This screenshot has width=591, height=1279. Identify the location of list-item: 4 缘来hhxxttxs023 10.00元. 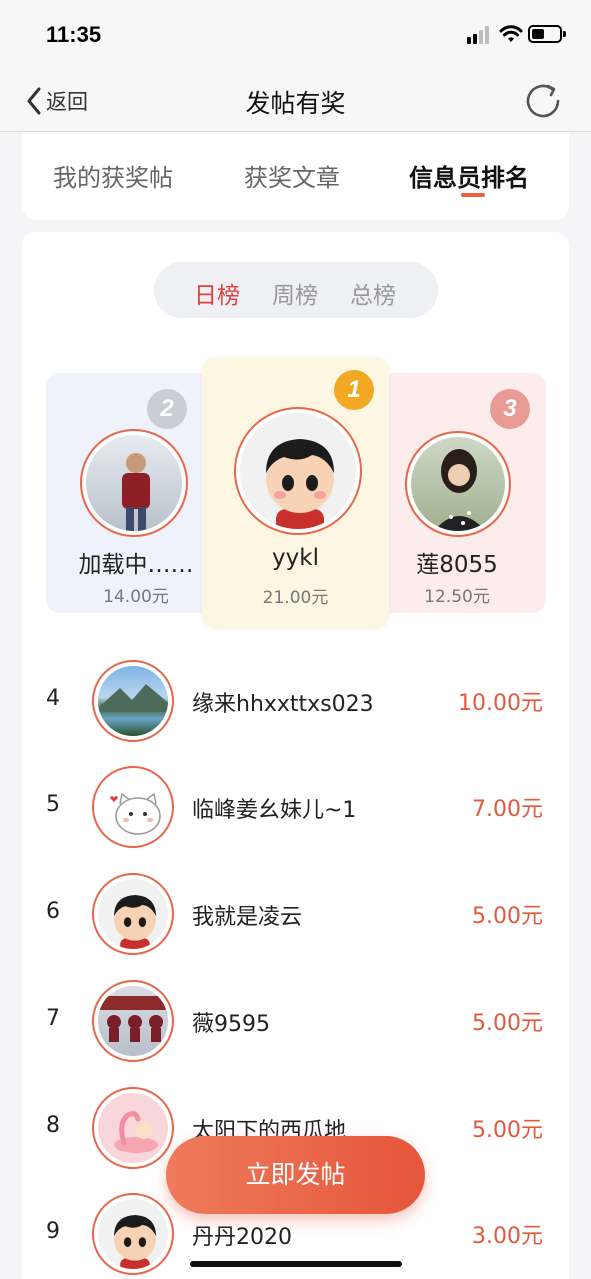
(295, 701).